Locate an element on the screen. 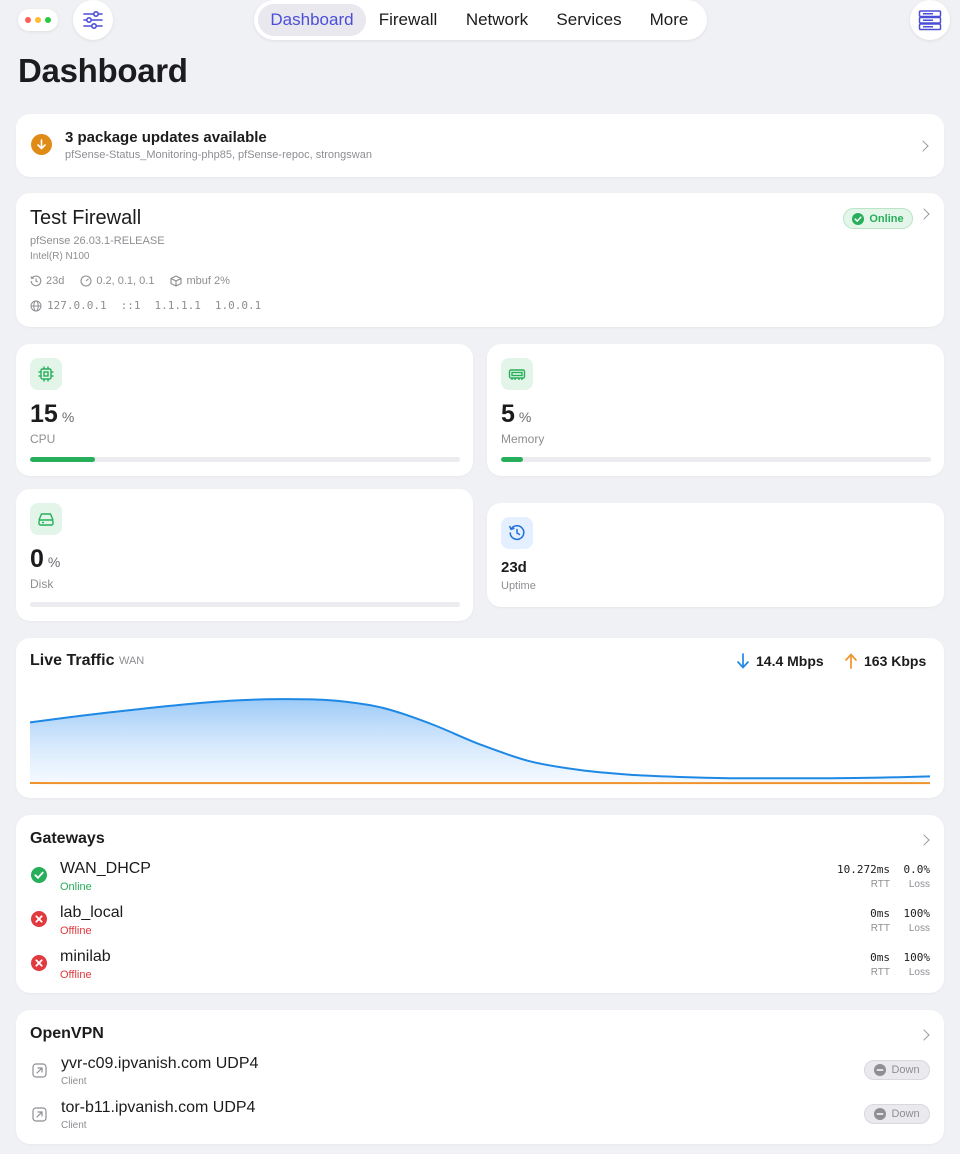 The image size is (960, 1154). download-area is located at coordinates (480, 741).